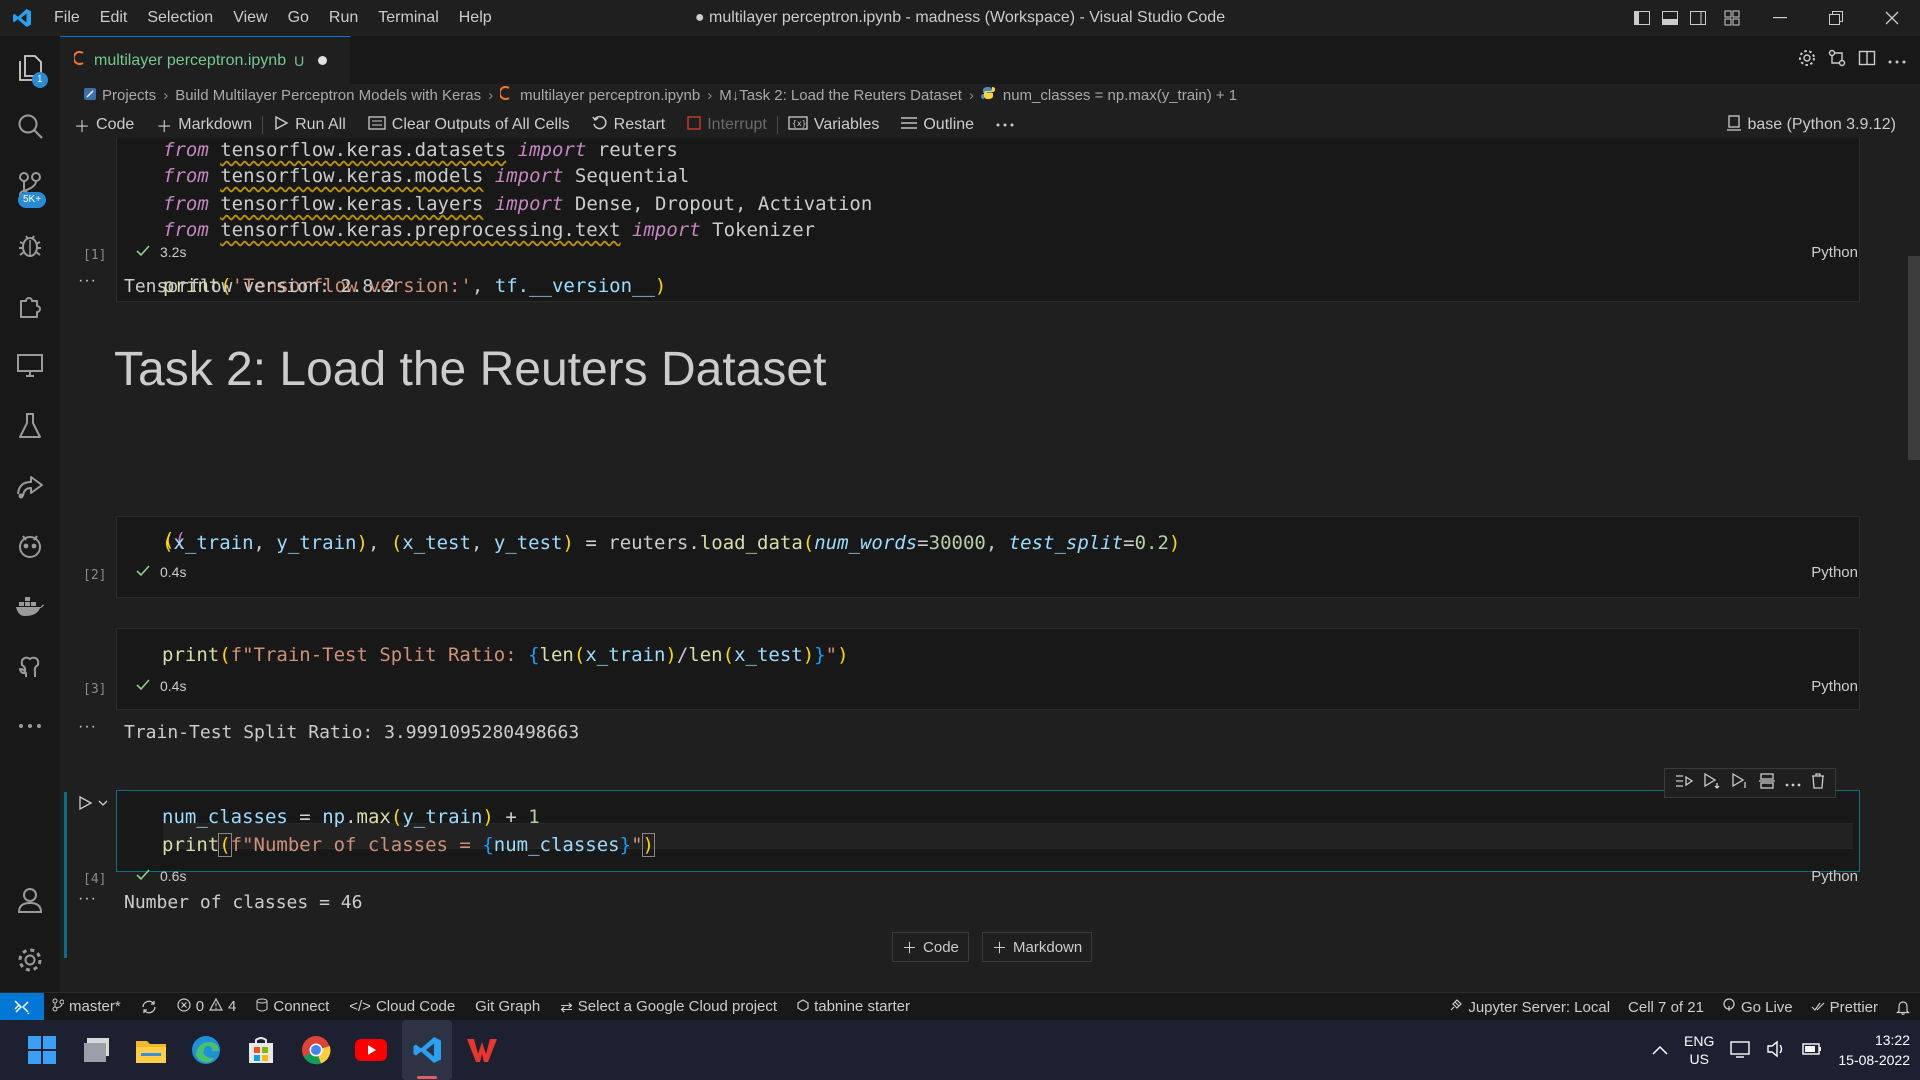 The image size is (1920, 1080). What do you see at coordinates (323, 60) in the screenshot?
I see `unsaved-dot-icon` at bounding box center [323, 60].